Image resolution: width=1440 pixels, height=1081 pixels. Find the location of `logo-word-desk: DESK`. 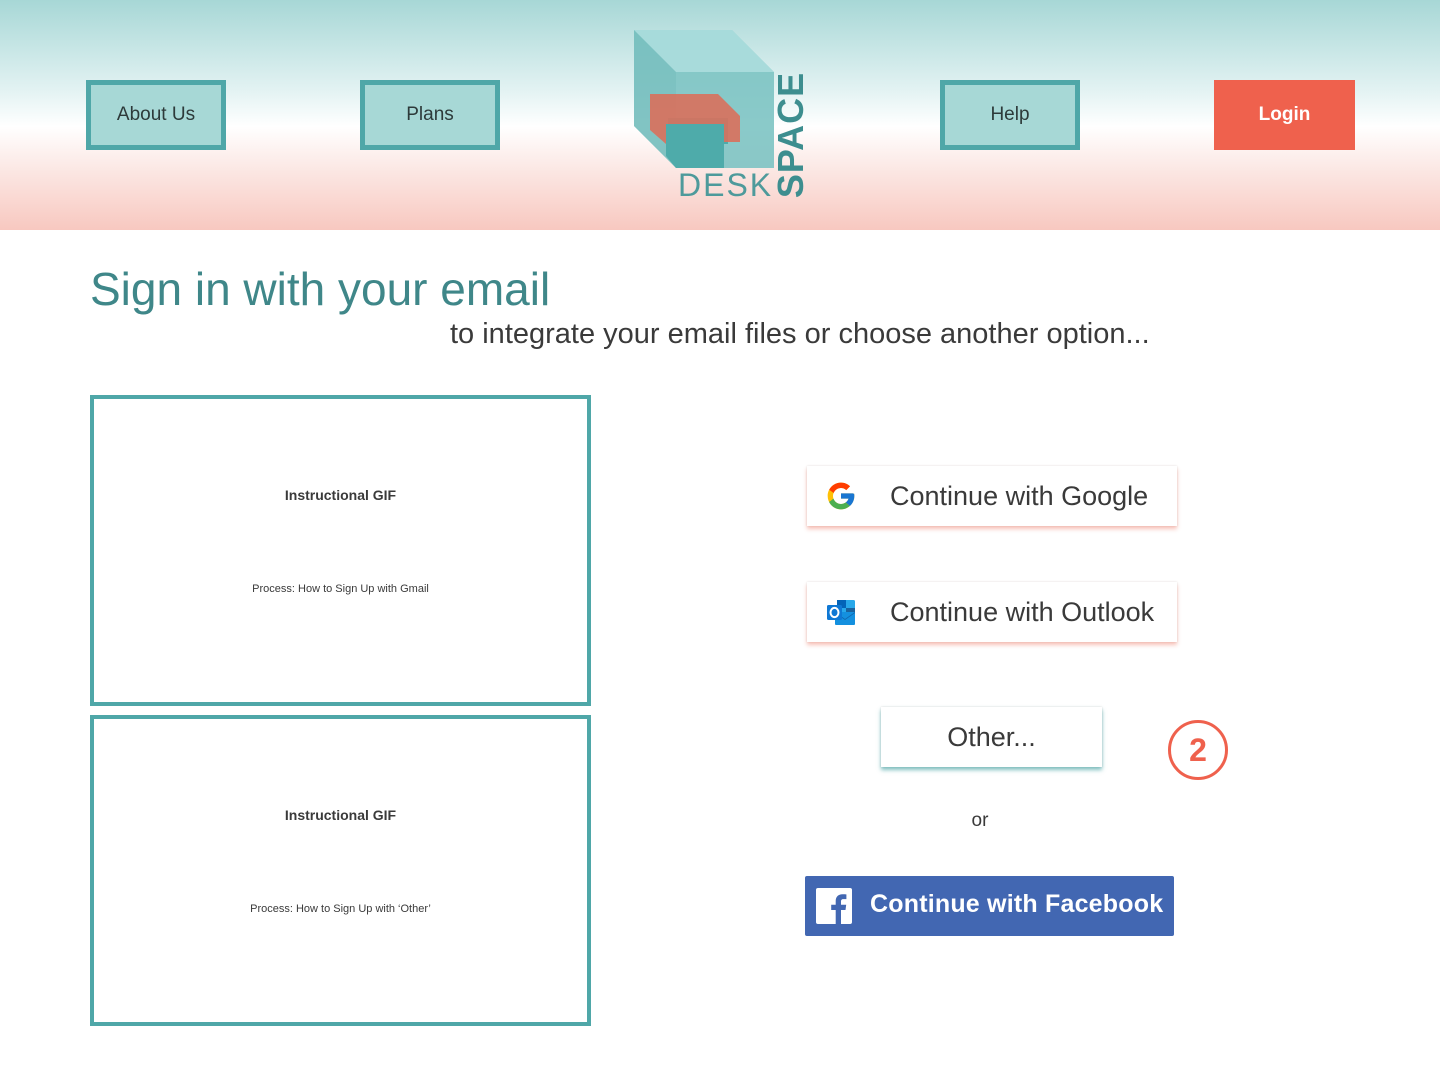

logo-word-desk: DESK is located at coordinates (726, 185).